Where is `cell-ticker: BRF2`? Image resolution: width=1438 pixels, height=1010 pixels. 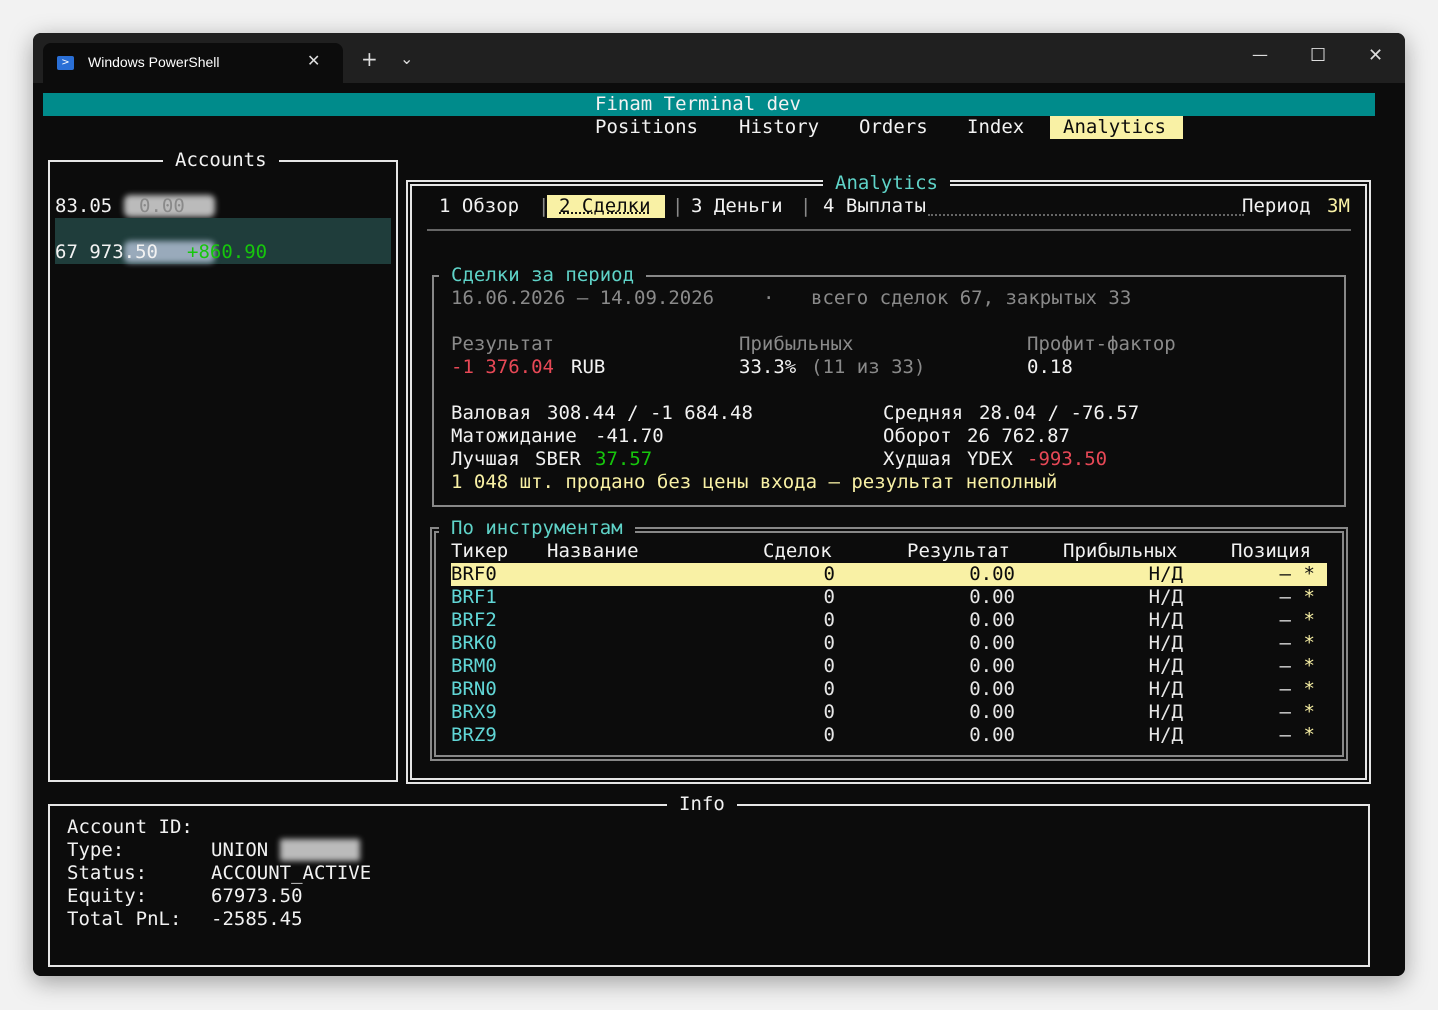
cell-ticker: BRF2 is located at coordinates (474, 620).